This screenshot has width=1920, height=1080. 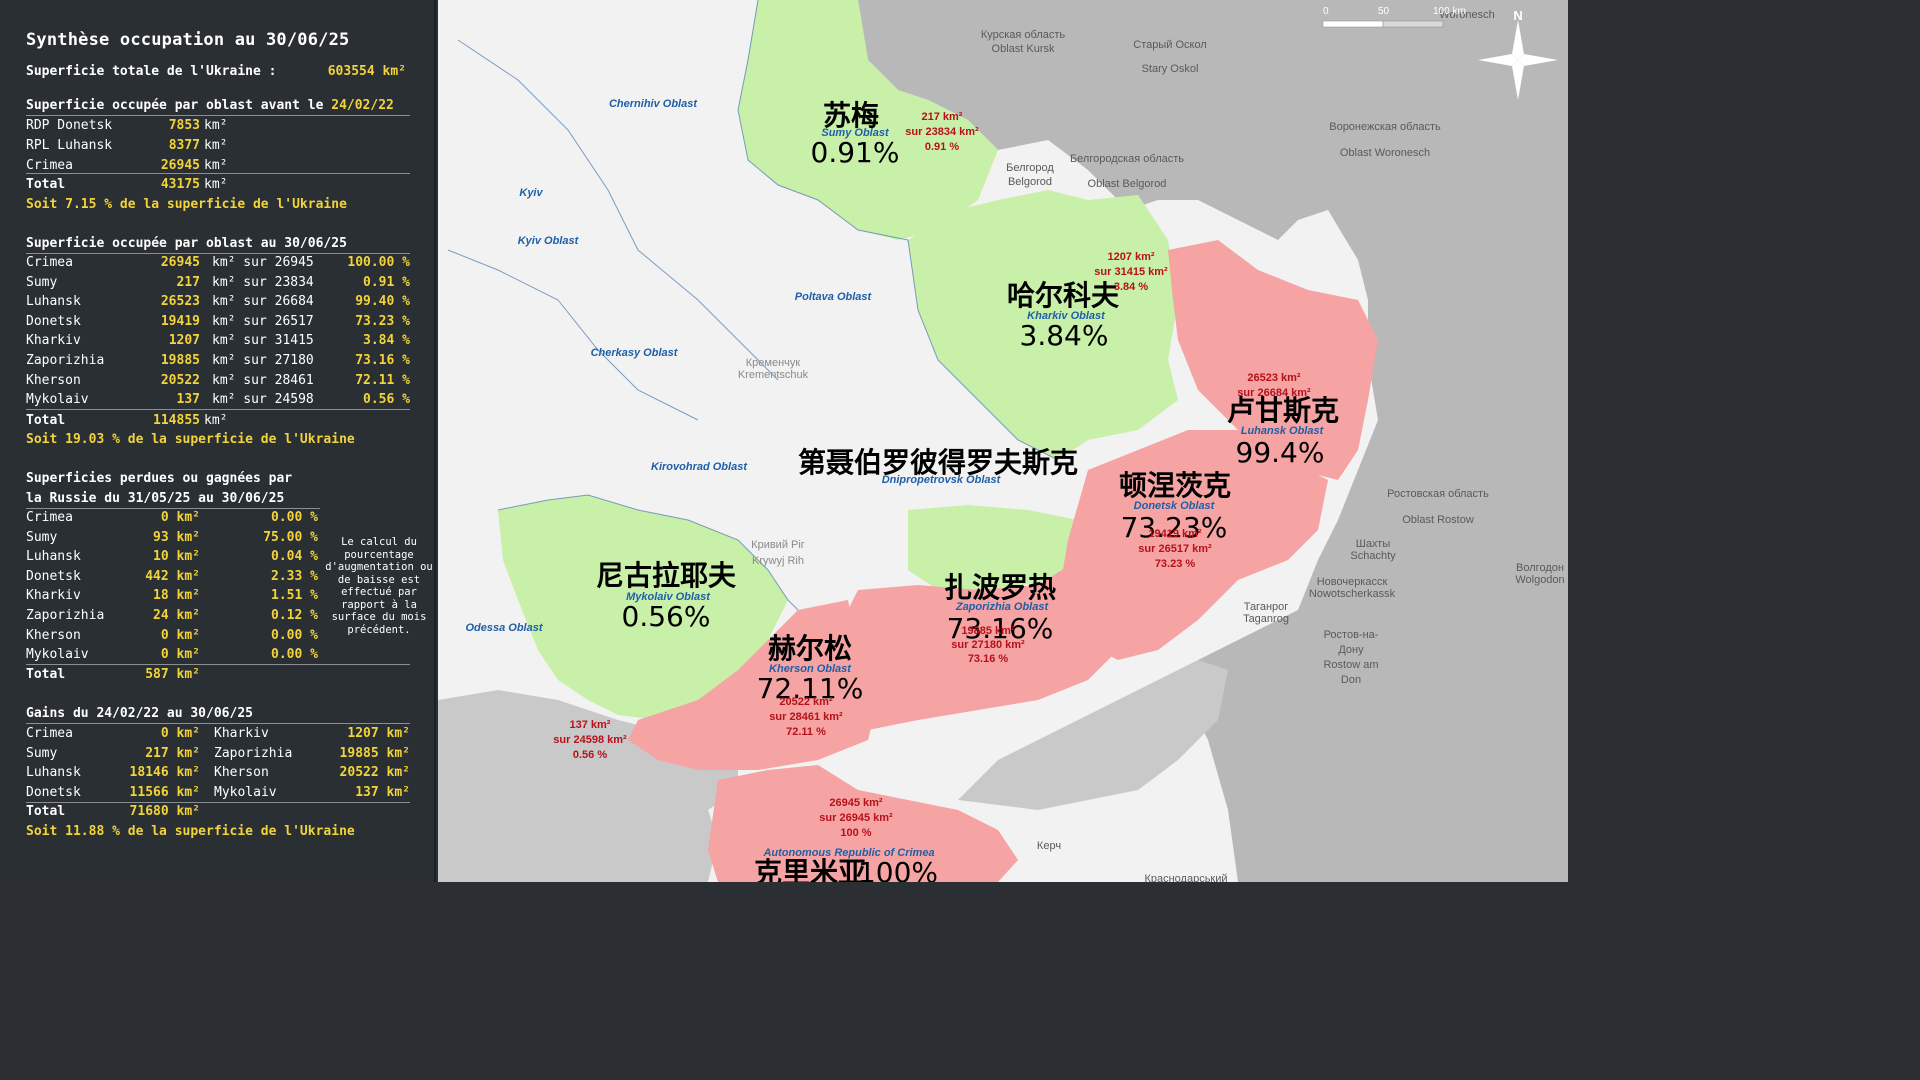 I want to click on current-row-name: Sumy, so click(x=42, y=282).